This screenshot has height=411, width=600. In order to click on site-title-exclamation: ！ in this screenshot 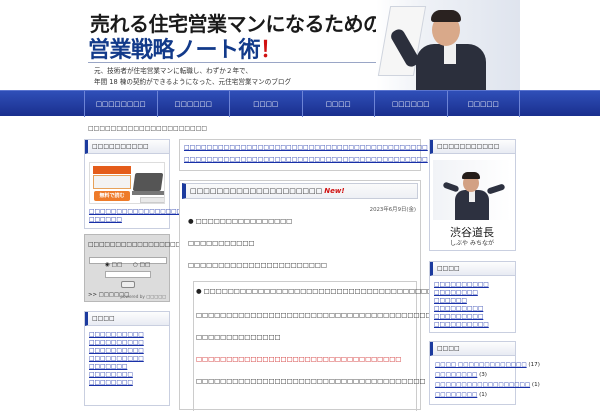, I will do `click(271, 50)`.